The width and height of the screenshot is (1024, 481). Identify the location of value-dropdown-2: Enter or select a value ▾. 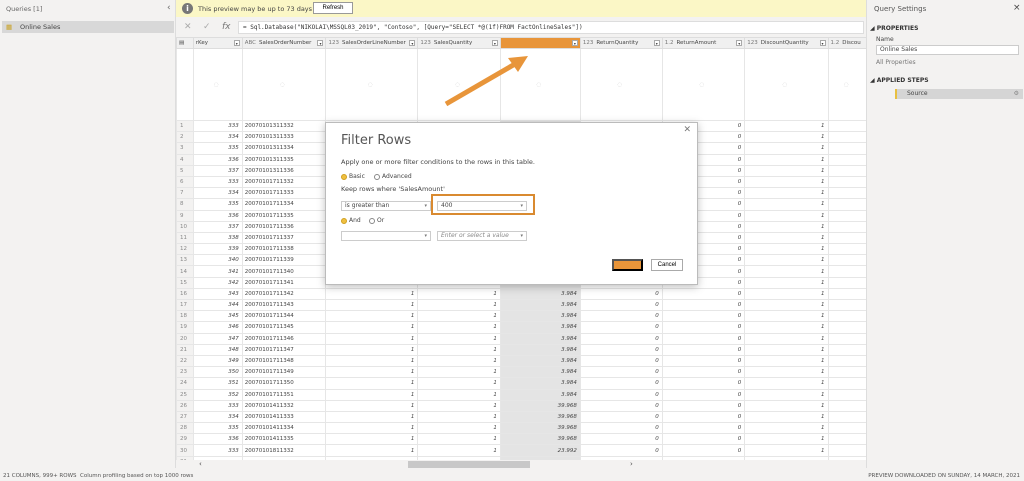
(482, 236).